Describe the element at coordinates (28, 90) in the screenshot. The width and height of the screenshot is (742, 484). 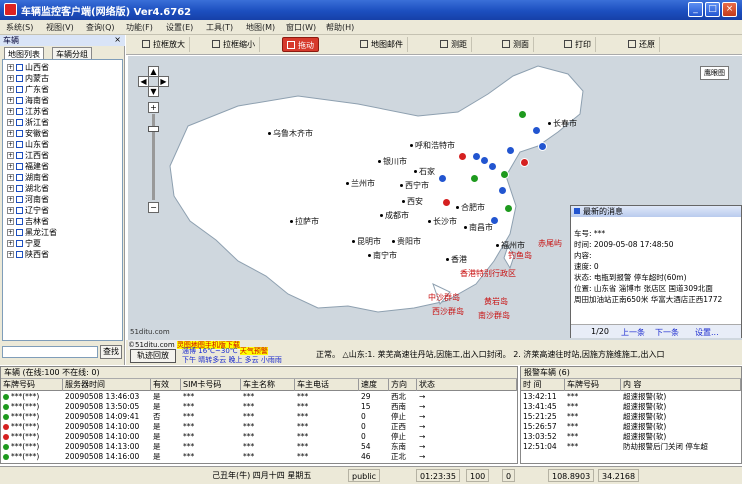
I see `tree-item: + 广东省` at that location.